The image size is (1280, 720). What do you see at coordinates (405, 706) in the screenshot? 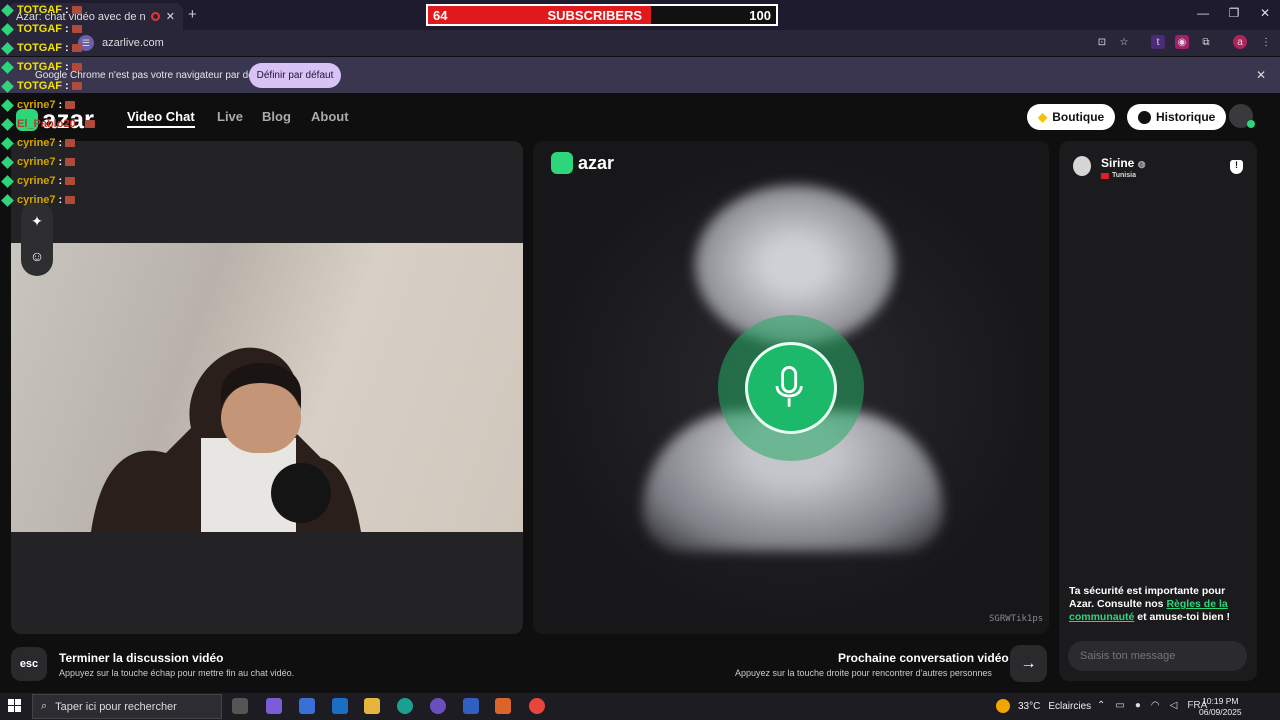
I see `edge-icon` at bounding box center [405, 706].